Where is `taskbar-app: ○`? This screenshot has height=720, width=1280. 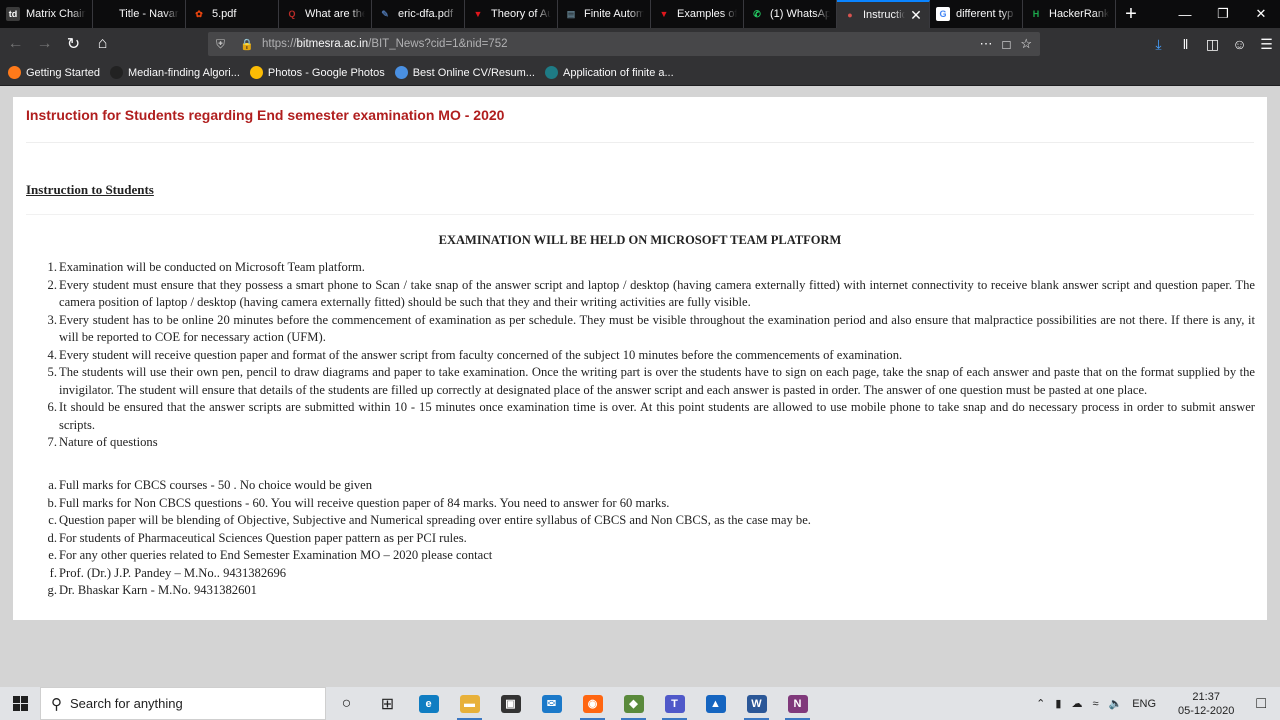
taskbar-app: ○ is located at coordinates (346, 703).